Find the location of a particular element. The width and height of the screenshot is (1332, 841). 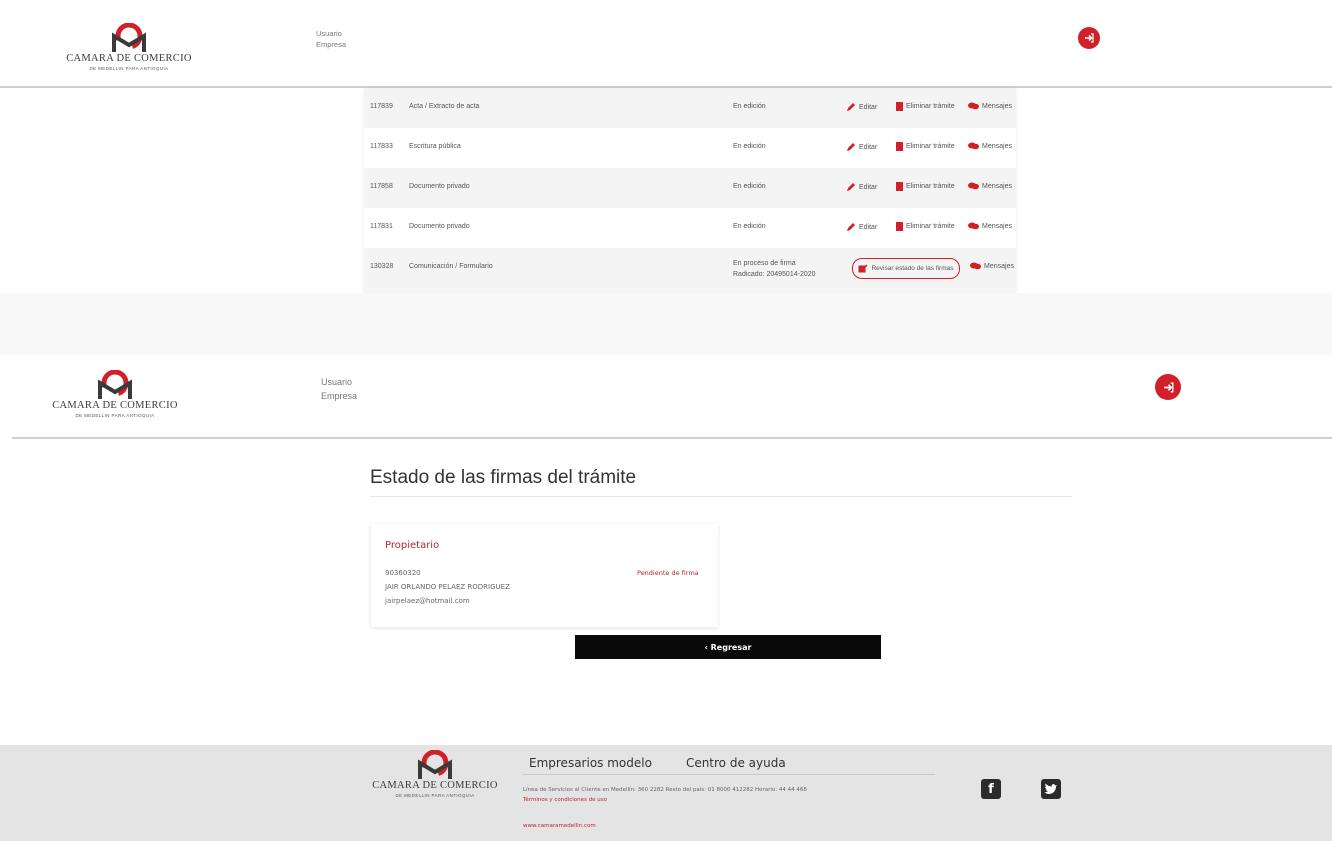

facebook-icon: f is located at coordinates (991, 789).